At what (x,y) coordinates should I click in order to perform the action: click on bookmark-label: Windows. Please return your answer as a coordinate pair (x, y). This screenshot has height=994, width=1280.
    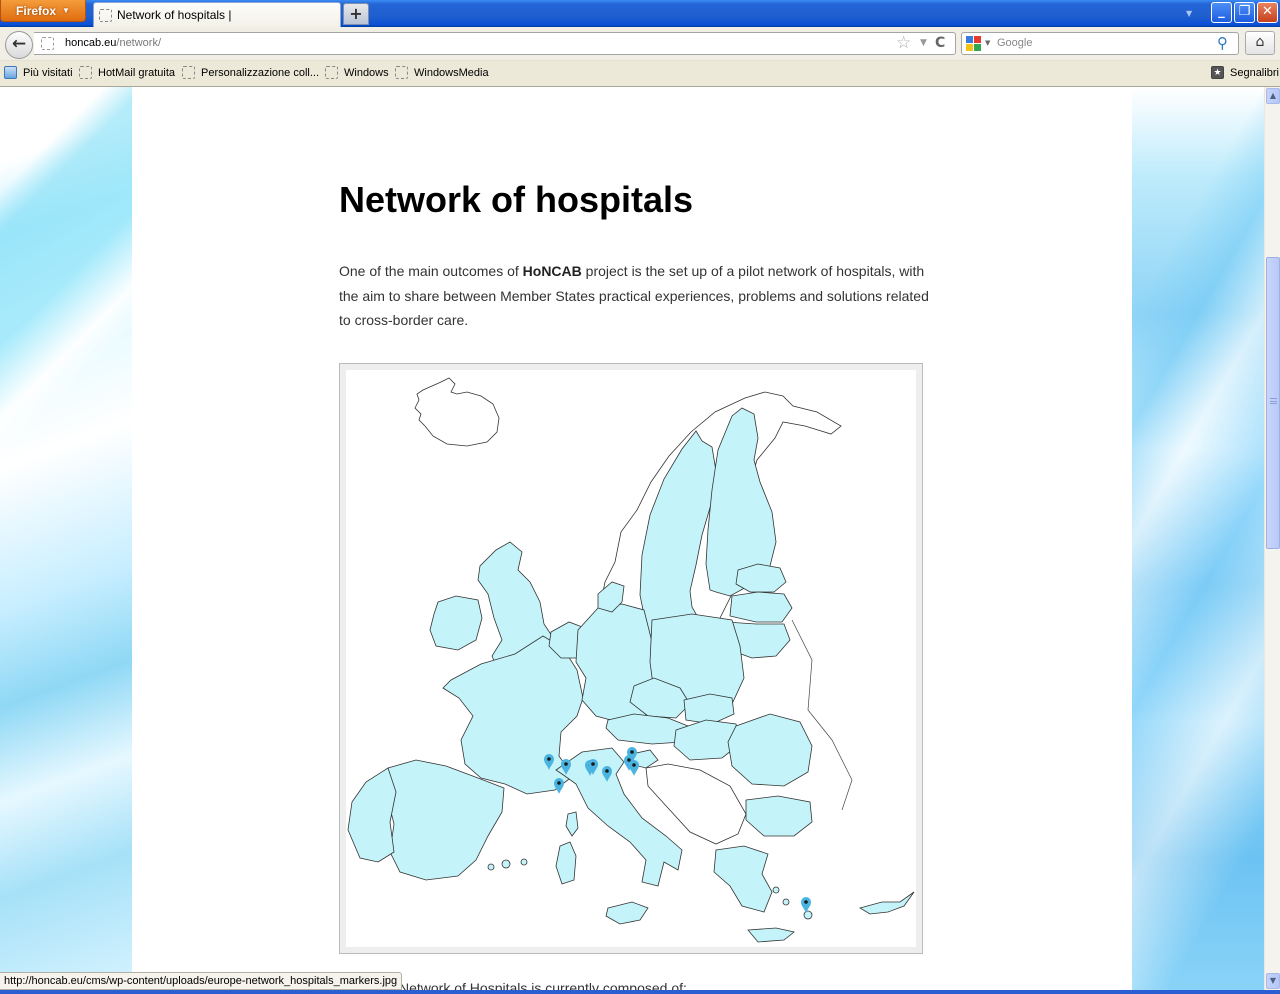
    Looking at the image, I should click on (366, 72).